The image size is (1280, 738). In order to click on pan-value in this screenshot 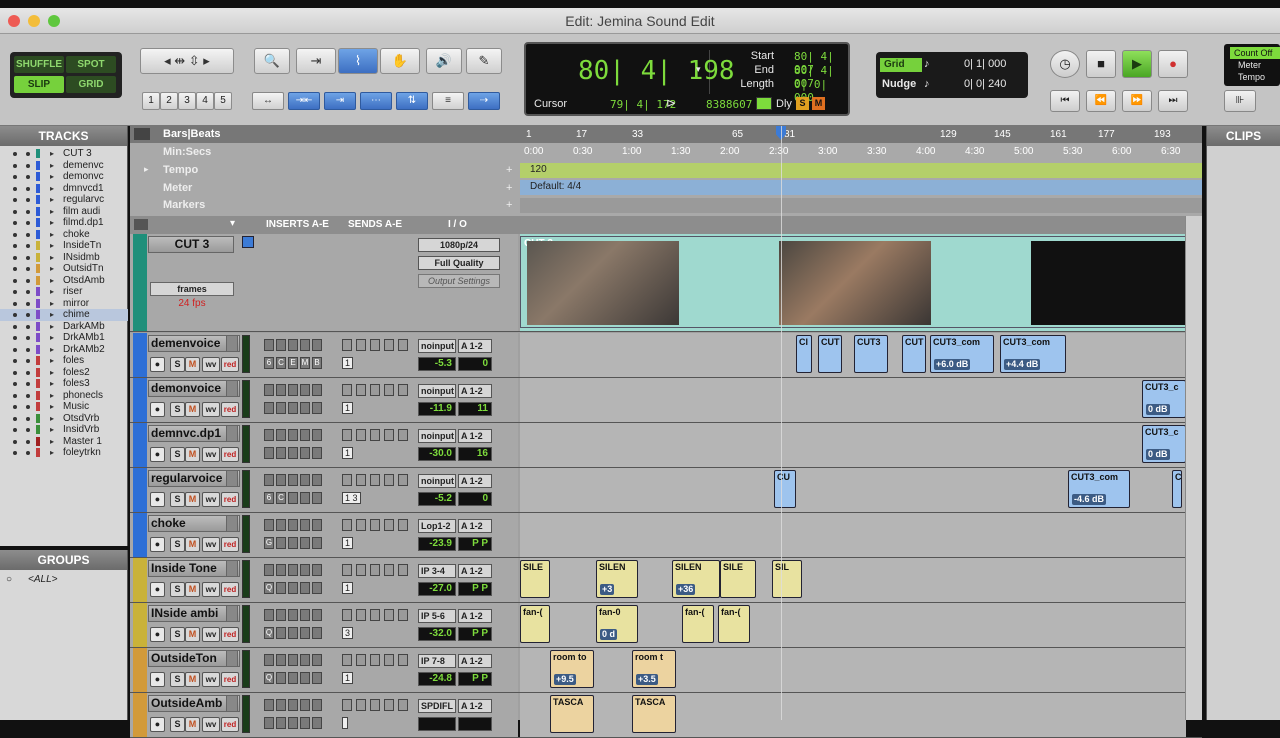, I will do `click(475, 724)`.